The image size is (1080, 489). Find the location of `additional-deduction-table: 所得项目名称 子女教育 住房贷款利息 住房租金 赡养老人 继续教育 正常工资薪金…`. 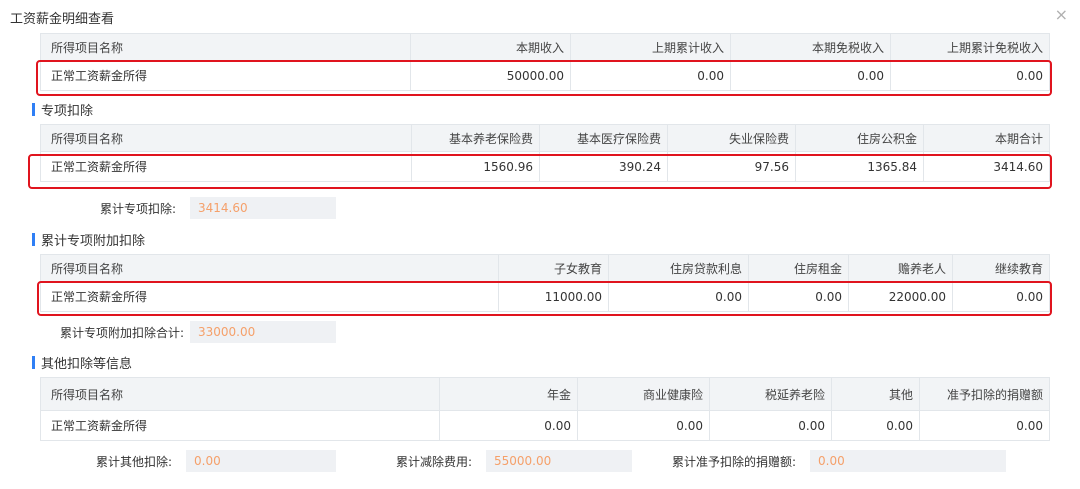

additional-deduction-table: 所得项目名称 子女教育 住房贷款利息 住房租金 赡养老人 继续教育 正常工资薪金… is located at coordinates (545, 283).